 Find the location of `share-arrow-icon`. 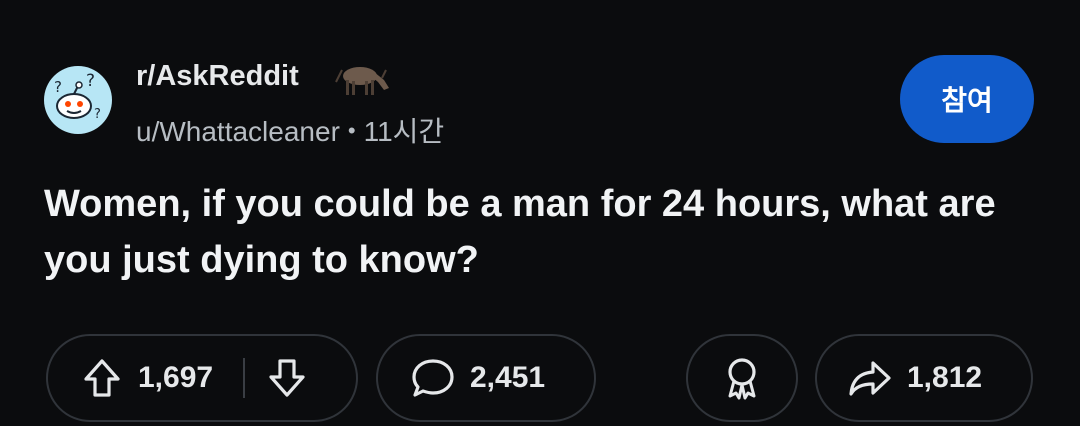

share-arrow-icon is located at coordinates (870, 378).